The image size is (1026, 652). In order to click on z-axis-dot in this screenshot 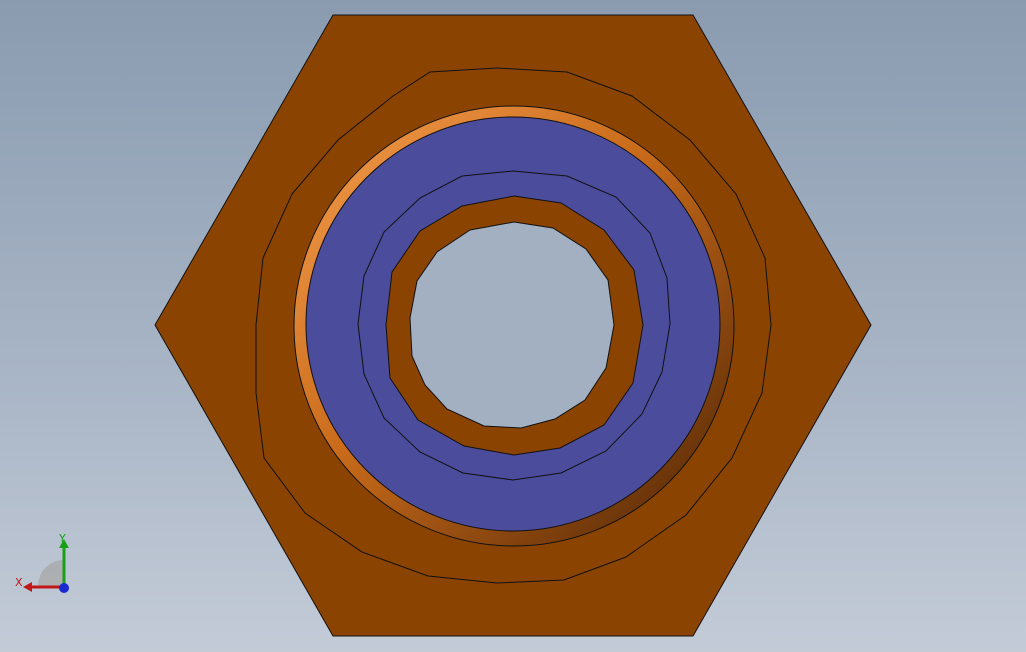, I will do `click(64, 588)`.